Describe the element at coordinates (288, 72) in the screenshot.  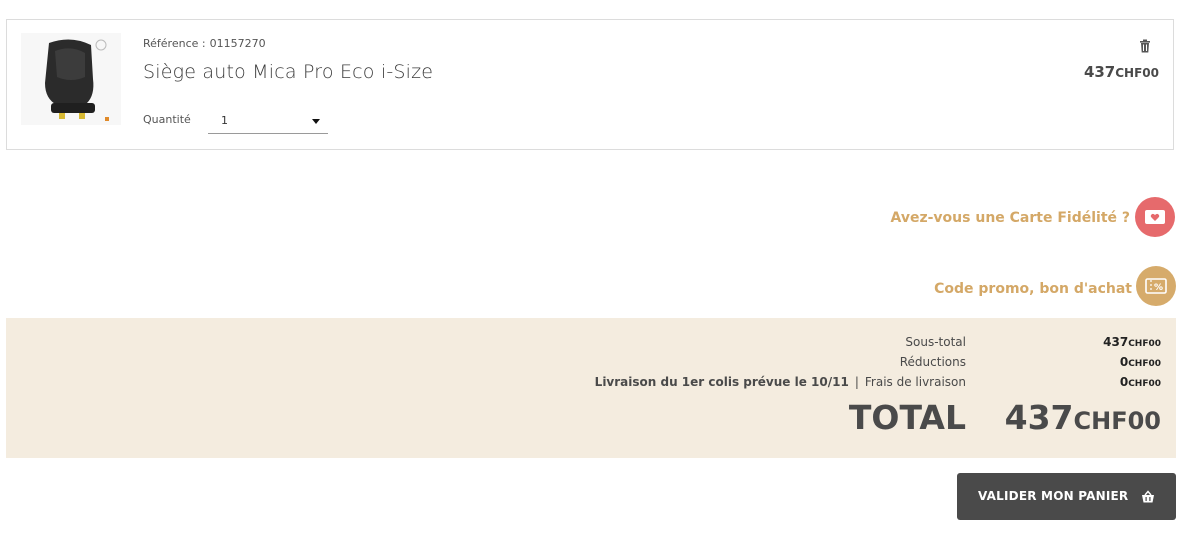
I see `product-name: Siège auto Mica Pro Eco i-Size` at that location.